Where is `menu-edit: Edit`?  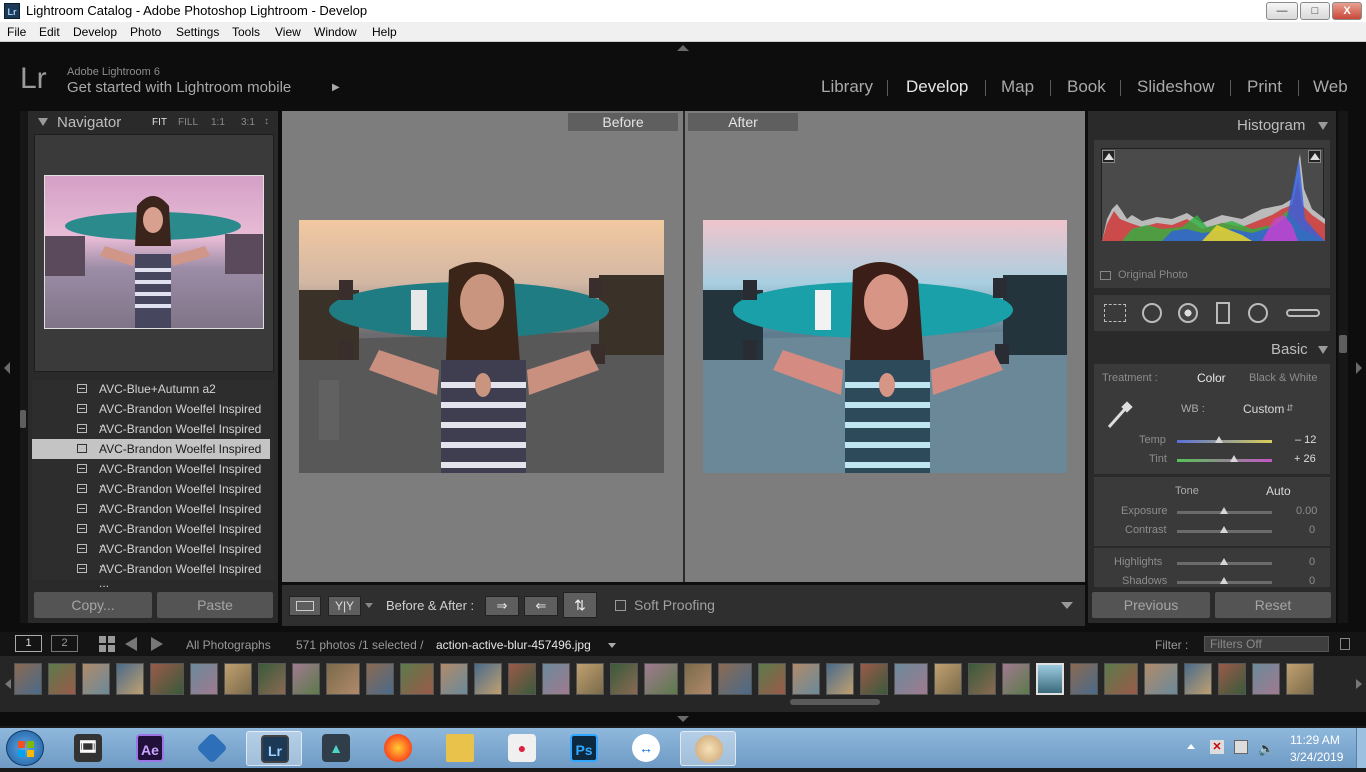
menu-edit: Edit is located at coordinates (49, 32).